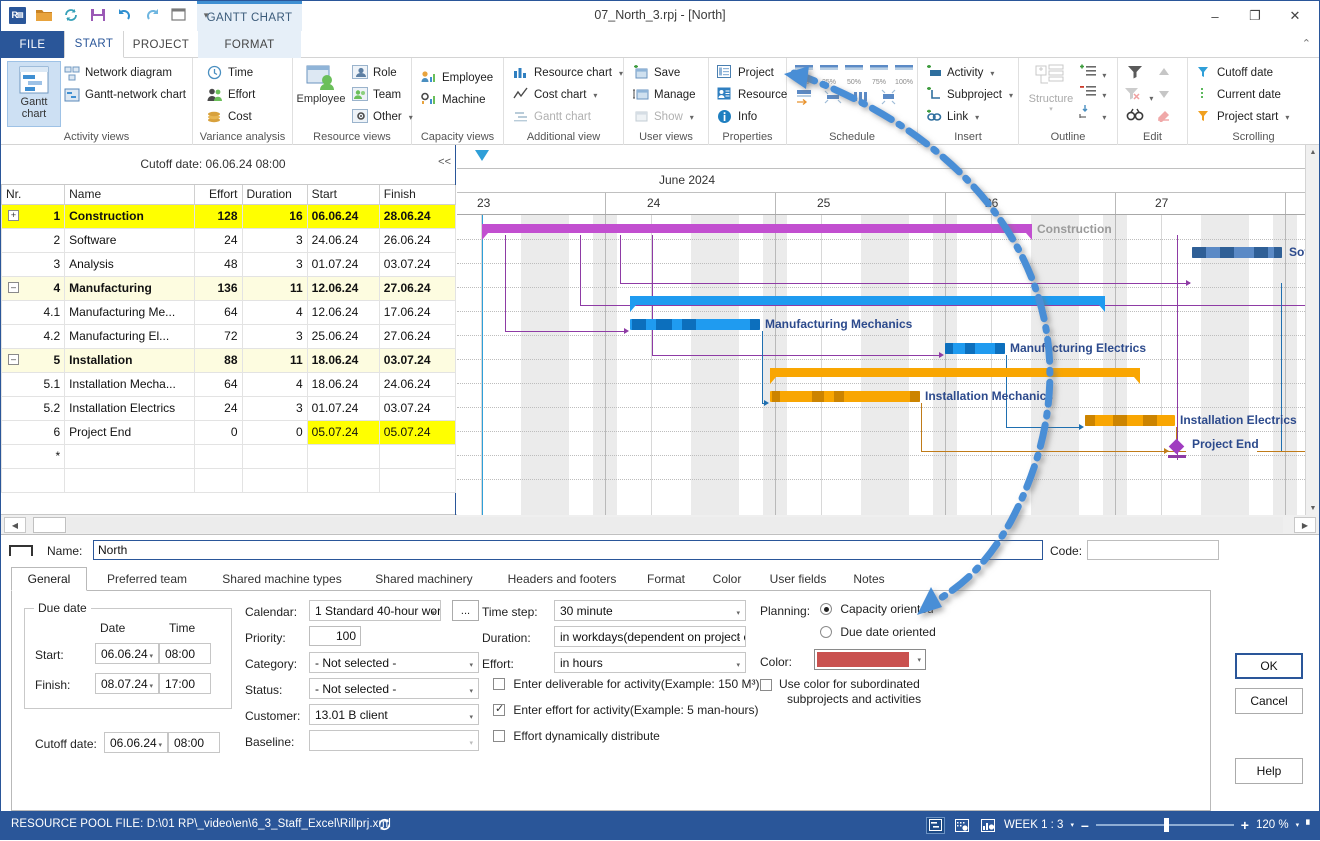 This screenshot has width=1320, height=841. Describe the element at coordinates (889, 98) in the screenshot. I see `schedule-more-icon` at that location.